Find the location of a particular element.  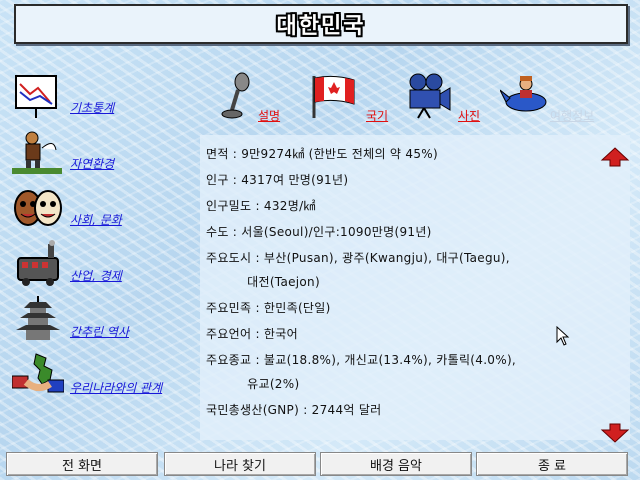

pagoda-icon is located at coordinates (38, 318).